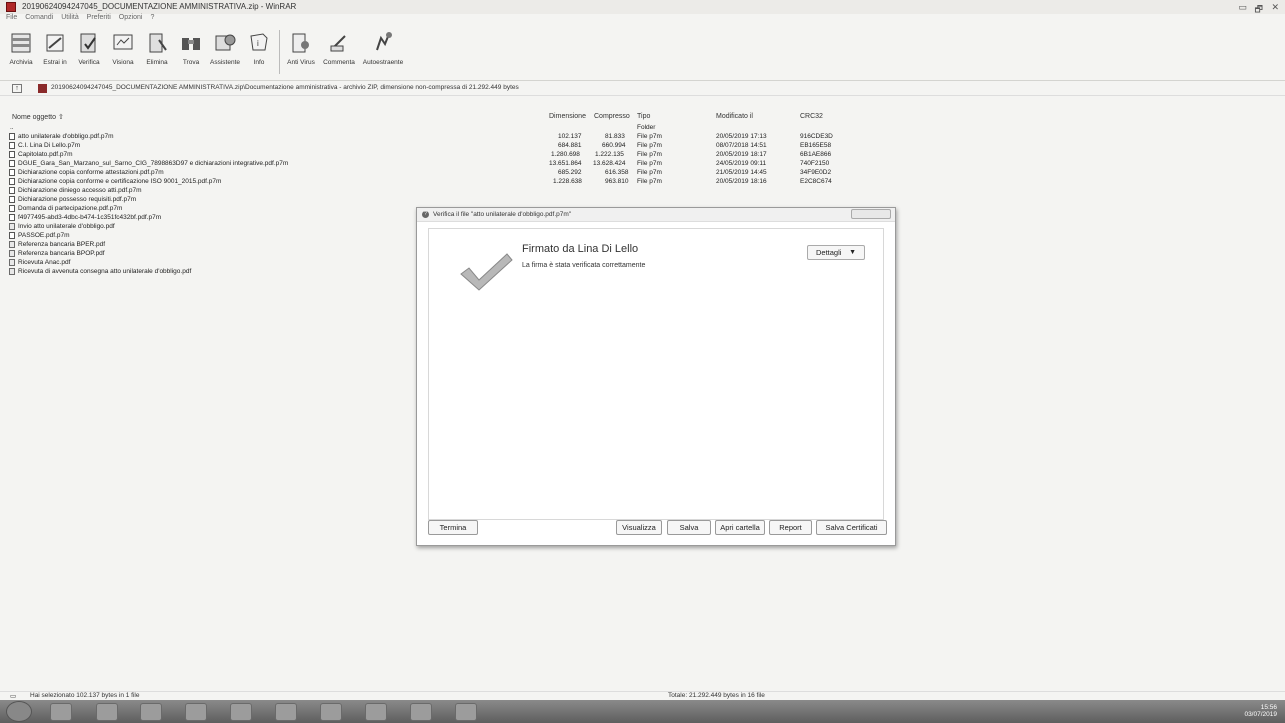  I want to click on comment-button: Commenta, so click(339, 51).